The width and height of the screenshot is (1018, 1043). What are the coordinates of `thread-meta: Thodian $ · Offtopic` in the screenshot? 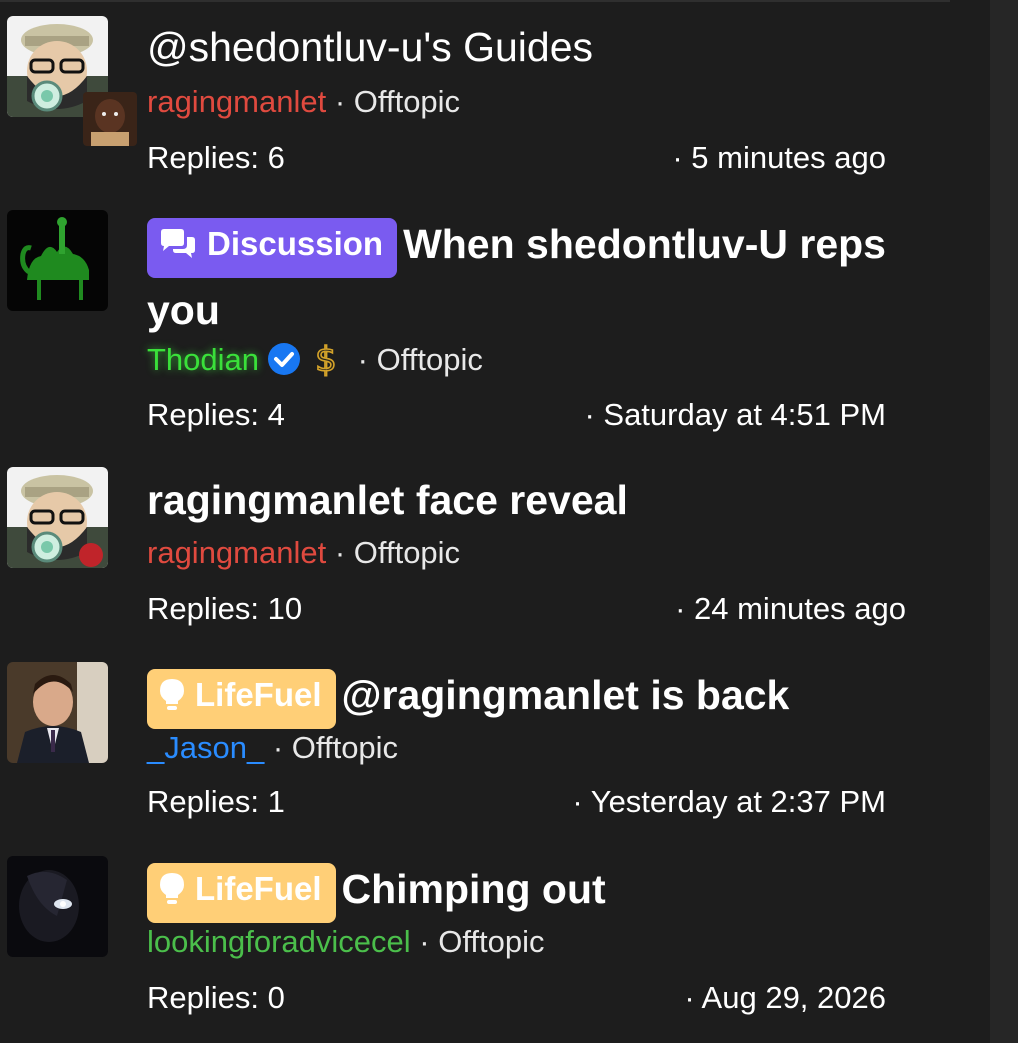 It's located at (315, 363).